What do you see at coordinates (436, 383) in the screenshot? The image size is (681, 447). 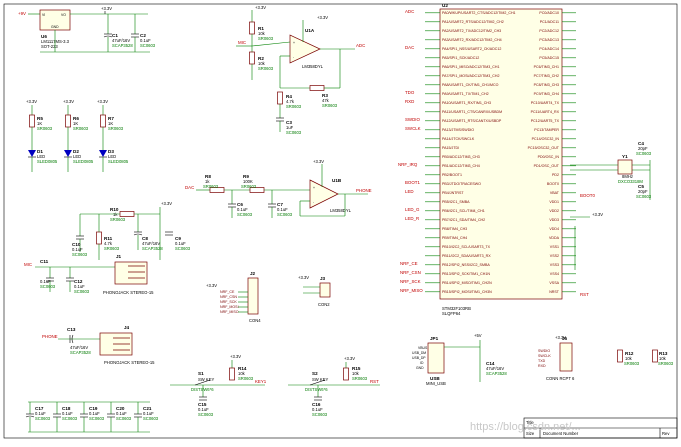 I see `svg-text: MINI_USB` at bounding box center [436, 383].